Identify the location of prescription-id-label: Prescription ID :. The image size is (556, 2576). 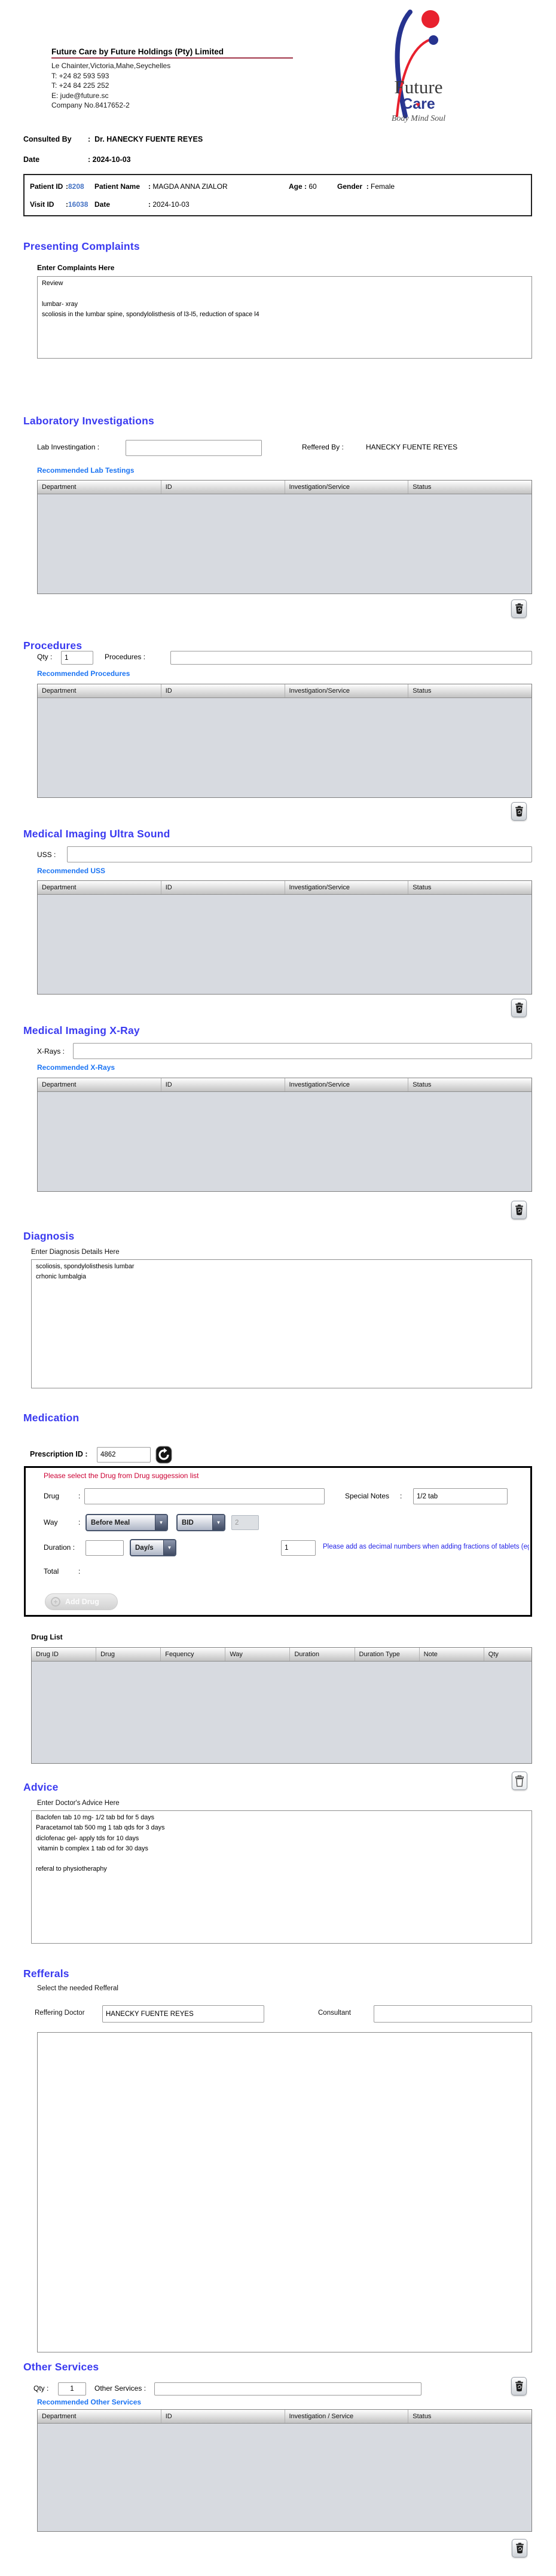
(59, 1454).